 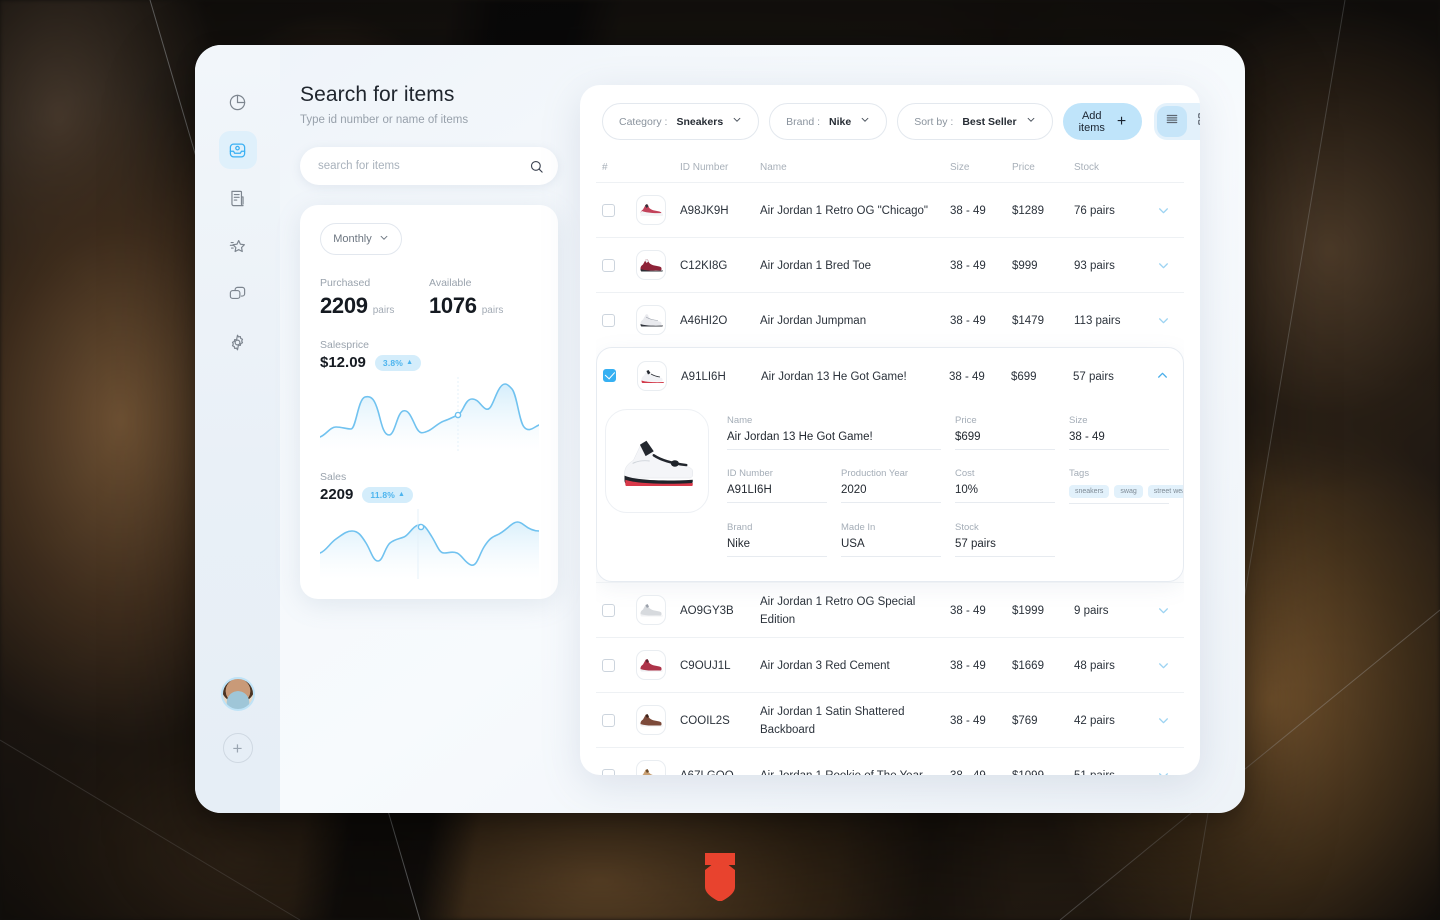 I want to click on detail-field-brand: Brand Nike, so click(x=777, y=539).